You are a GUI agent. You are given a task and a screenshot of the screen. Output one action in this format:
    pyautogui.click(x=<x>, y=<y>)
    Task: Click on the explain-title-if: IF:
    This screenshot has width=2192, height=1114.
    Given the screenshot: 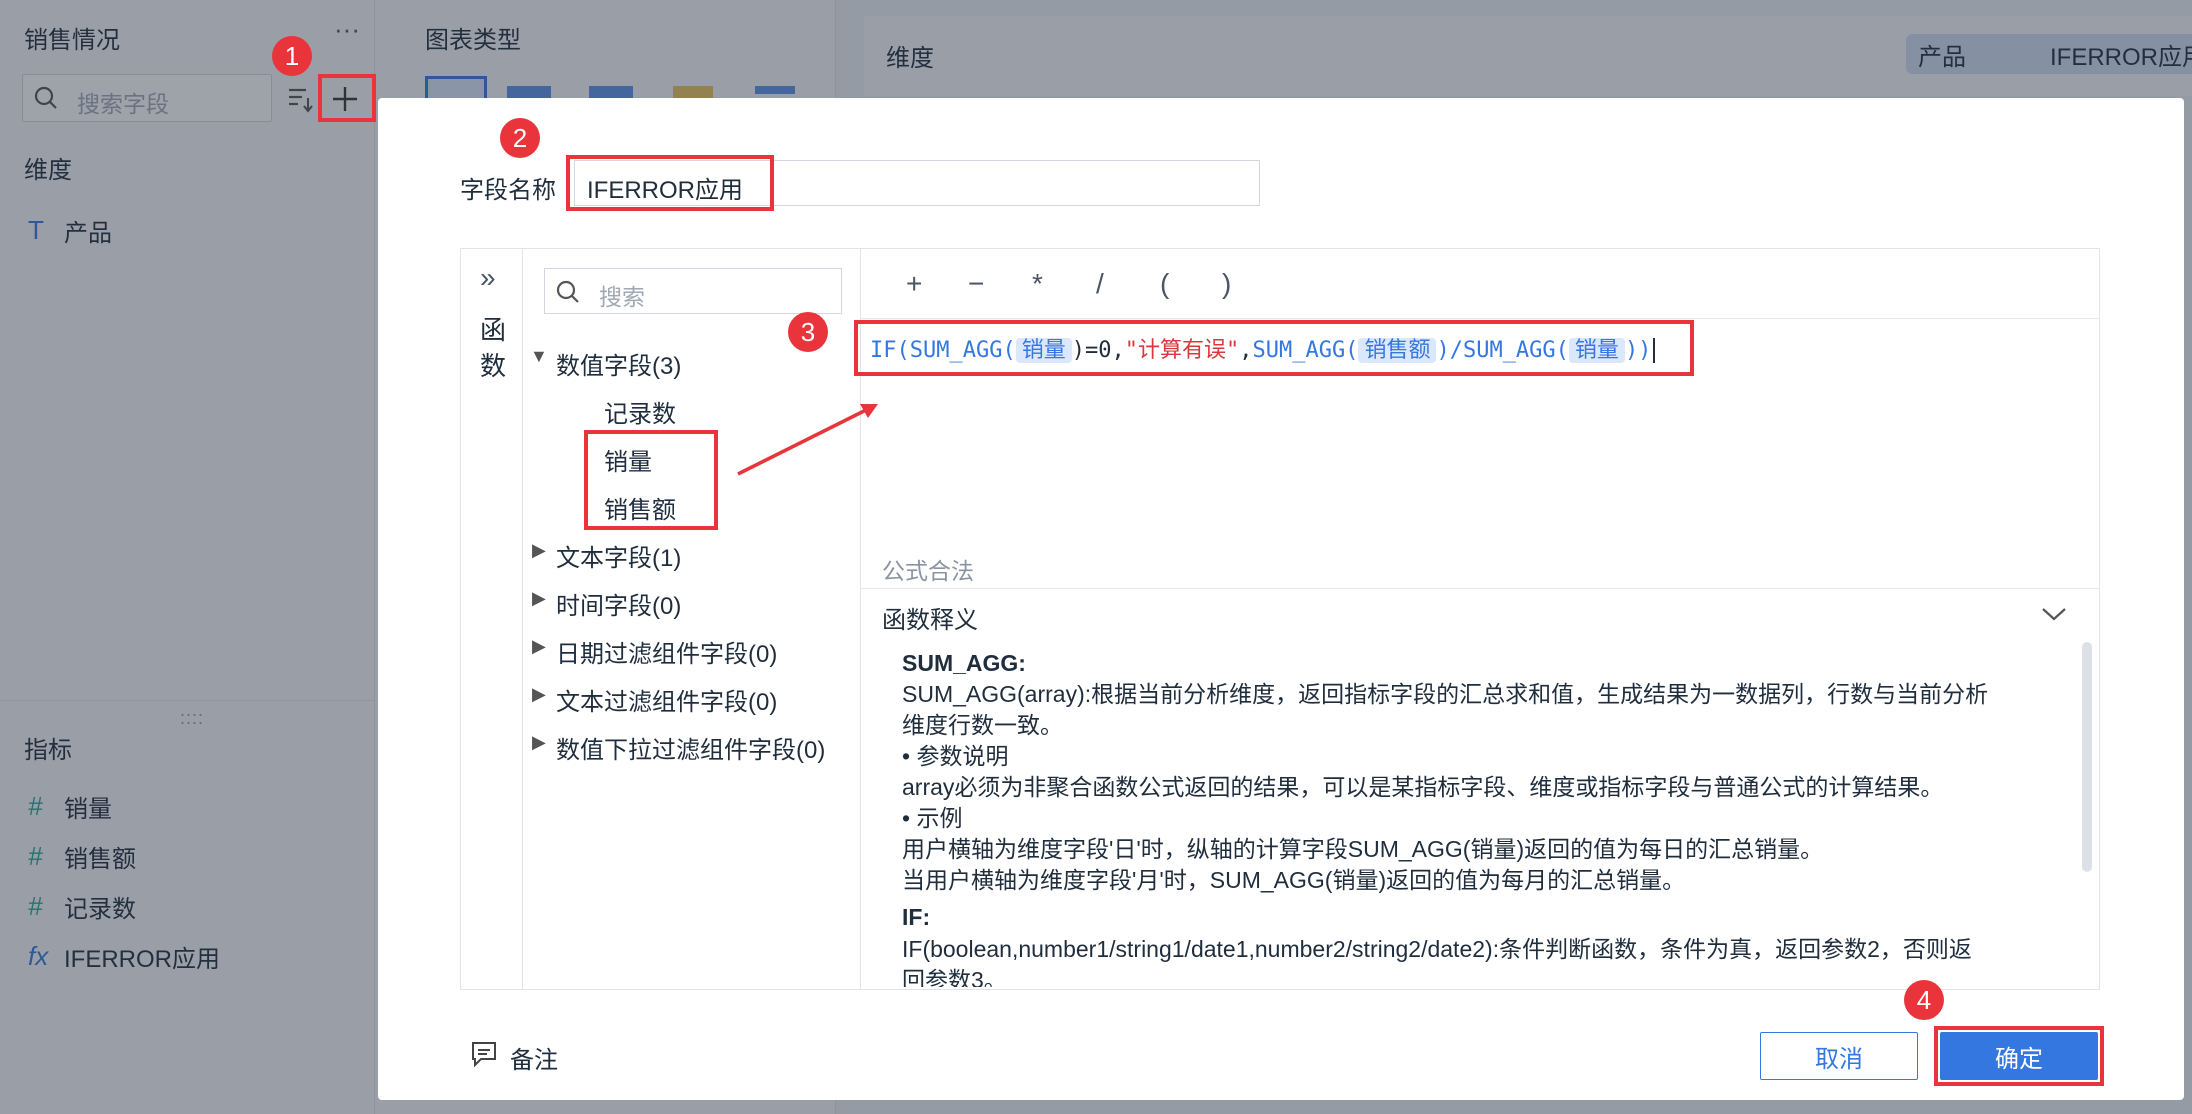 What is the action you would take?
    pyautogui.click(x=916, y=917)
    